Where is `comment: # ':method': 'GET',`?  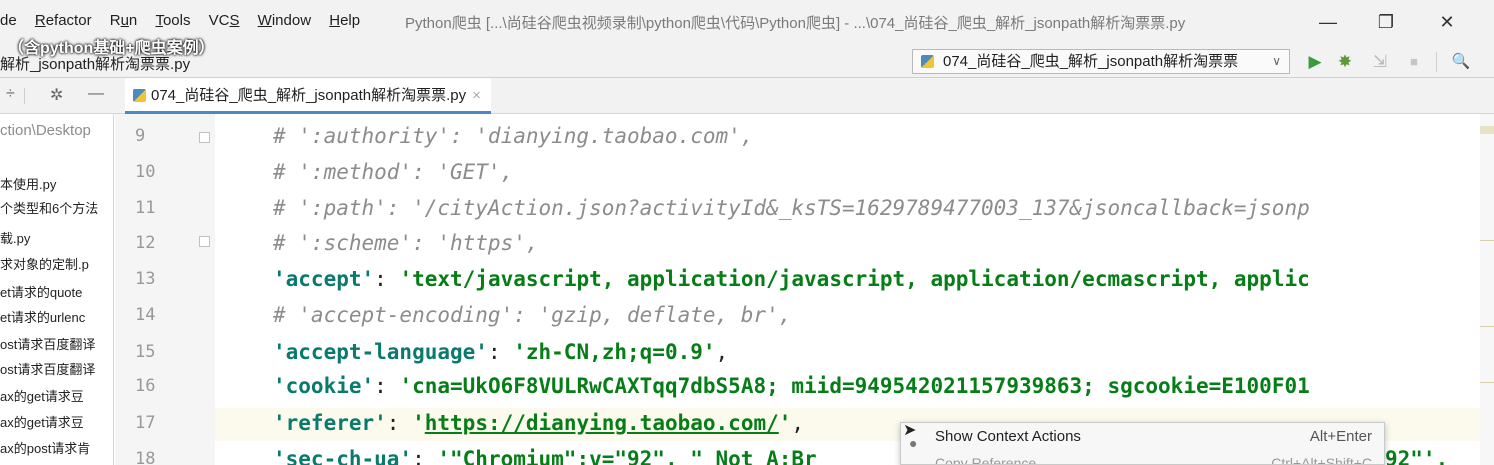
comment: # ':method': 'GET', is located at coordinates (393, 172).